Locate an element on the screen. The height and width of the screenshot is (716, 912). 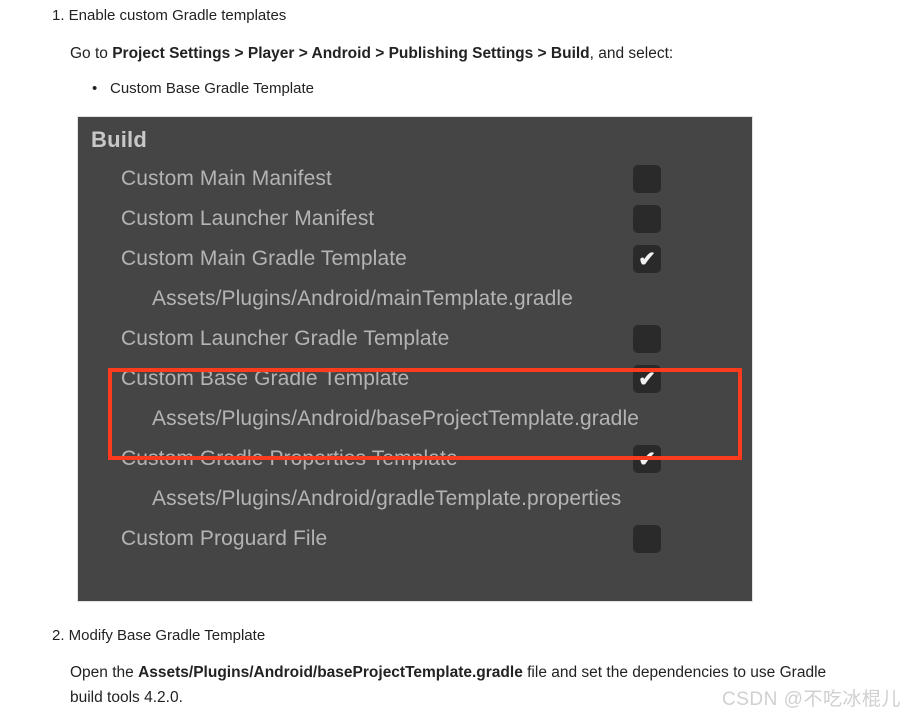
settings-row-label: Custom Launcher Gradle Template is located at coordinates (285, 338).